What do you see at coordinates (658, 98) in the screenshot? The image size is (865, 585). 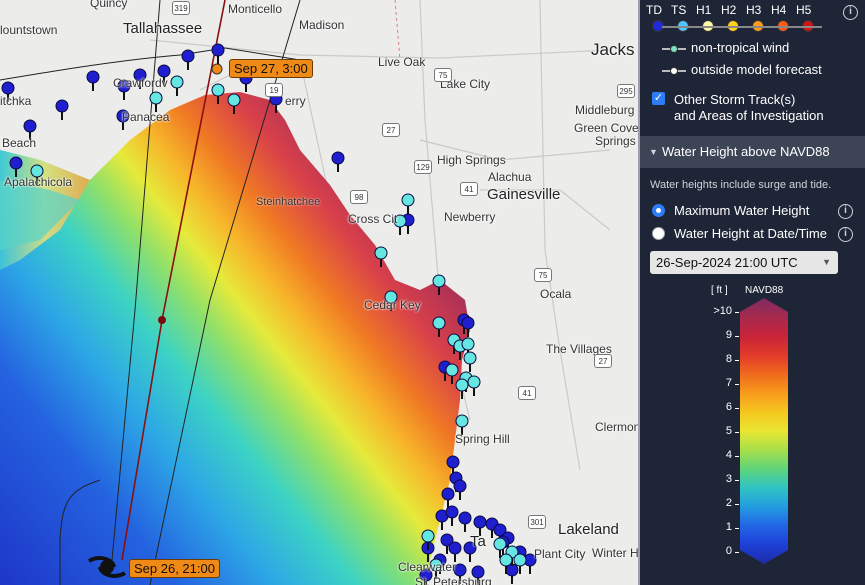 I see `checkbox-checked-icon: ✓` at bounding box center [658, 98].